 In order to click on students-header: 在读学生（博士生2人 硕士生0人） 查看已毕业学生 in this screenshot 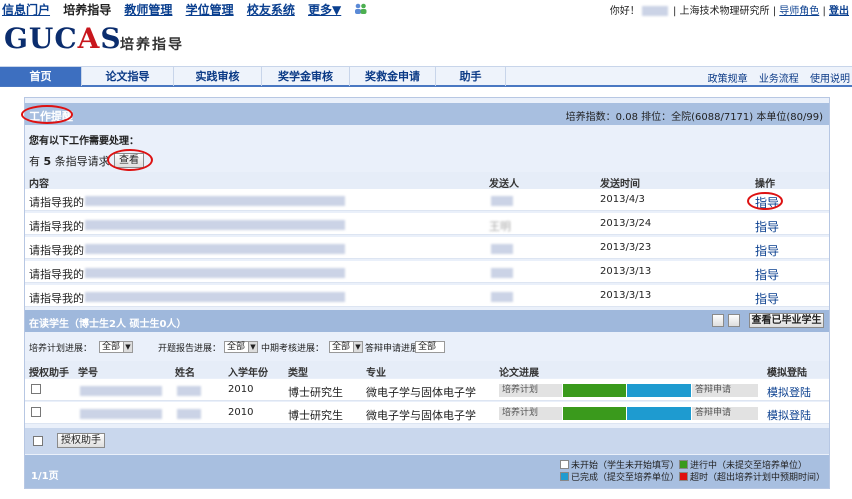, I will do `click(427, 321)`.